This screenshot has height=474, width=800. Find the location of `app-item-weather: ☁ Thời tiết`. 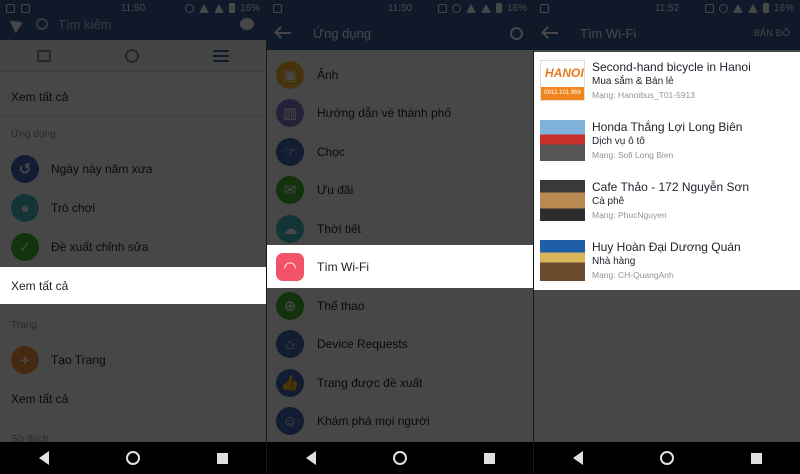

app-item-weather: ☁ Thời tiết is located at coordinates (318, 229).